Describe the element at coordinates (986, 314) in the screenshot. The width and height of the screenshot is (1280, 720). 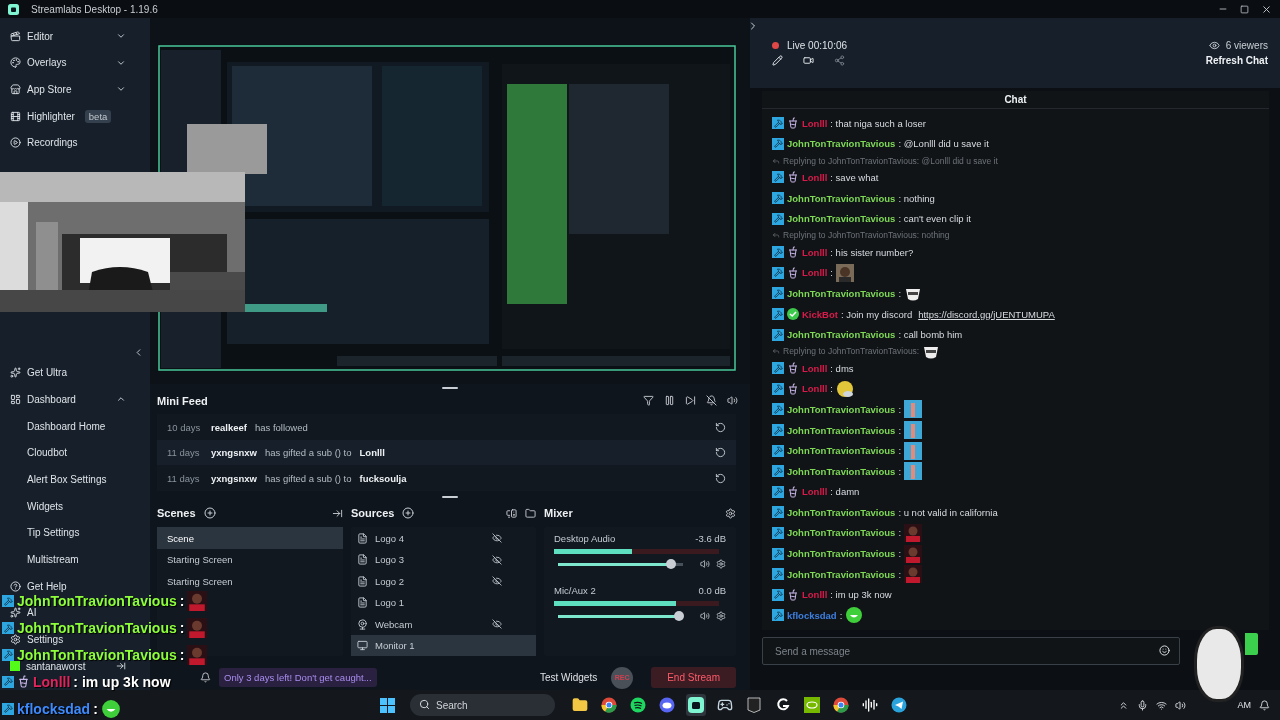
I see `chat-link: https://discord.gg/jUENTUMUPA` at that location.